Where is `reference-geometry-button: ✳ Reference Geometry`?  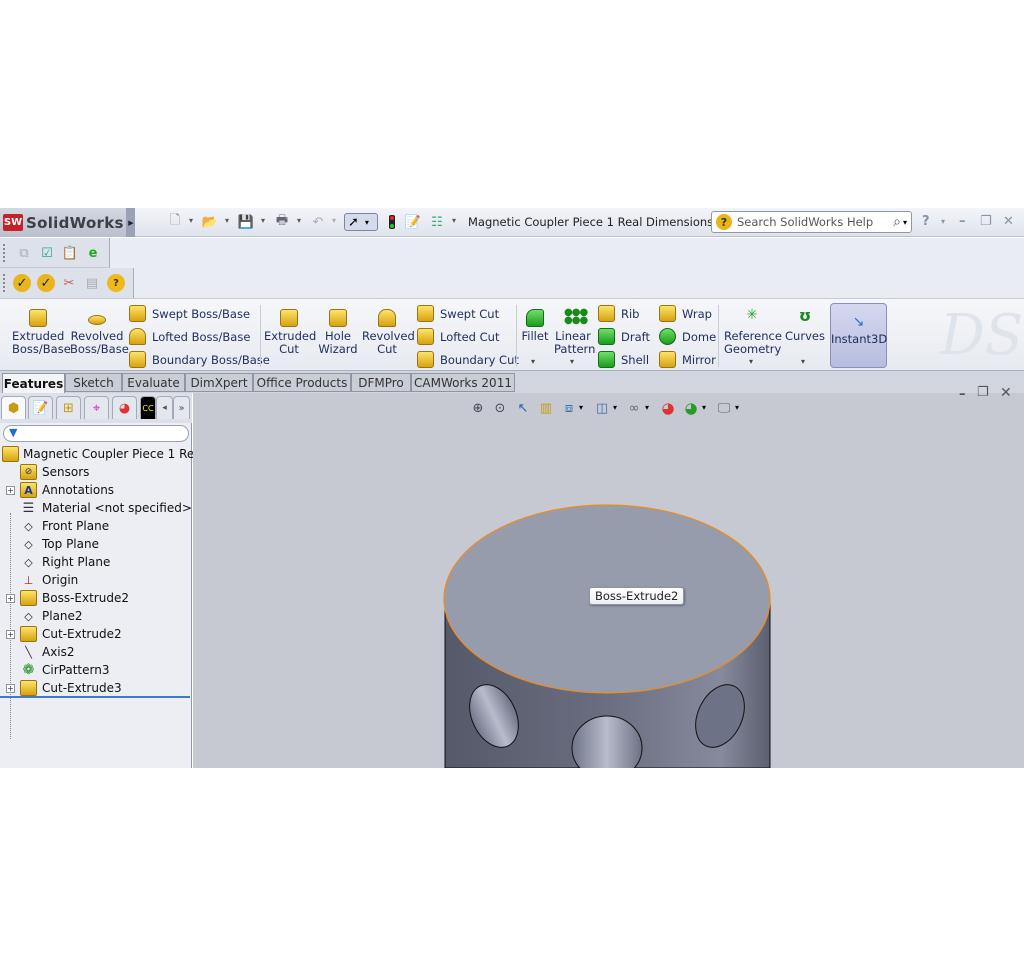
reference-geometry-button: ✳ Reference Geometry is located at coordinates (753, 332).